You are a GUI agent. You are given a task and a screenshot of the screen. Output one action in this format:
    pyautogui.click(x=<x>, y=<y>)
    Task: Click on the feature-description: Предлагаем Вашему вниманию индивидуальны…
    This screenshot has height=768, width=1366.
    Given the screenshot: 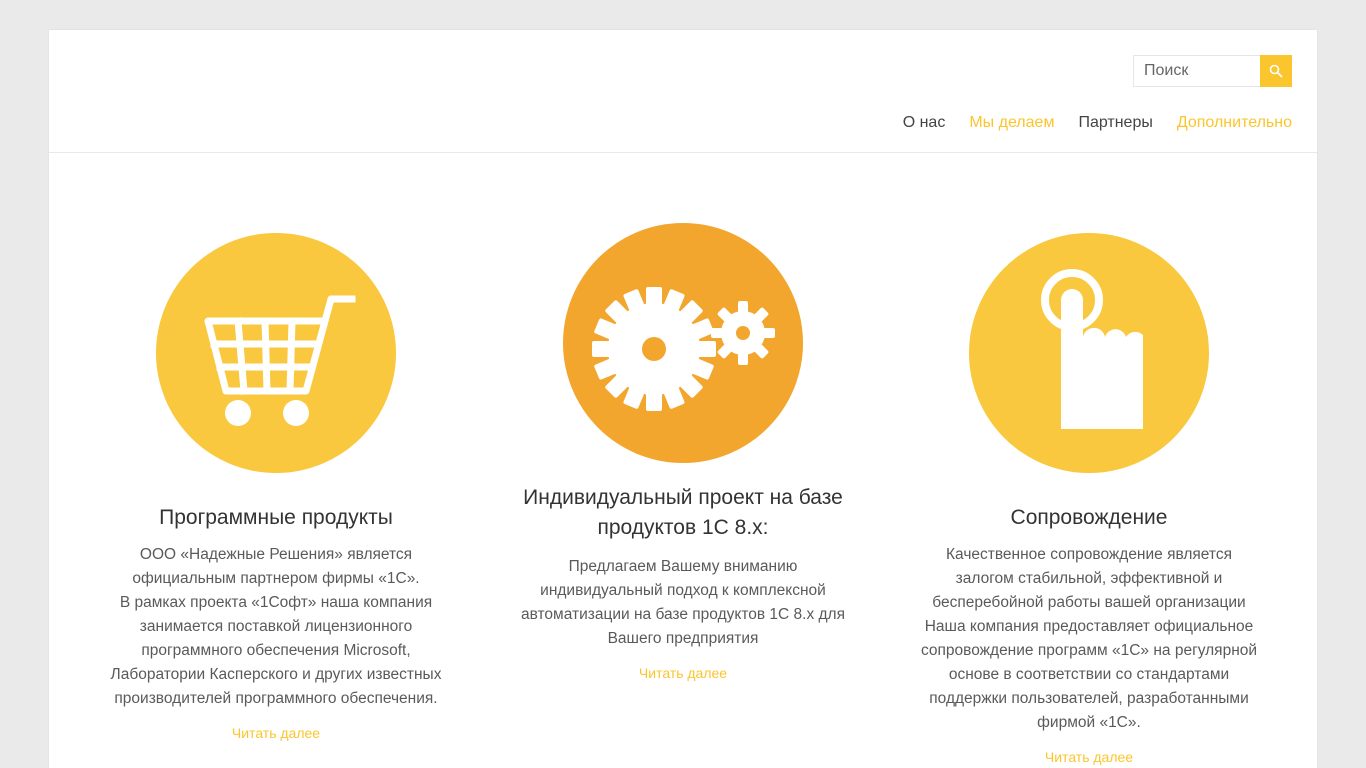 What is the action you would take?
    pyautogui.click(x=682, y=602)
    